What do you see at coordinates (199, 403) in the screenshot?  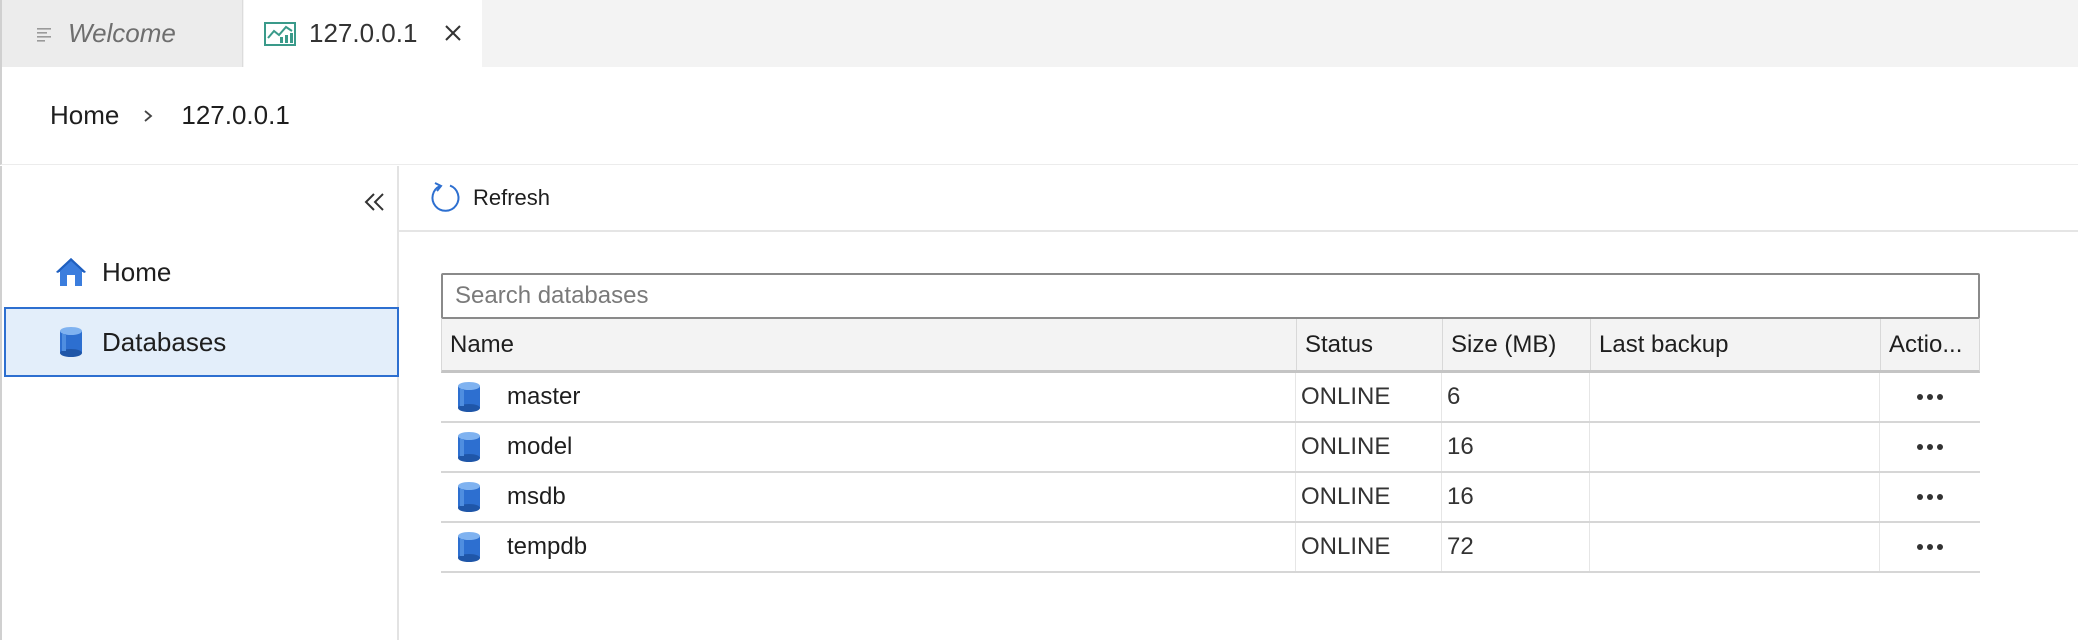 I see `side-nav: Home Databases` at bounding box center [199, 403].